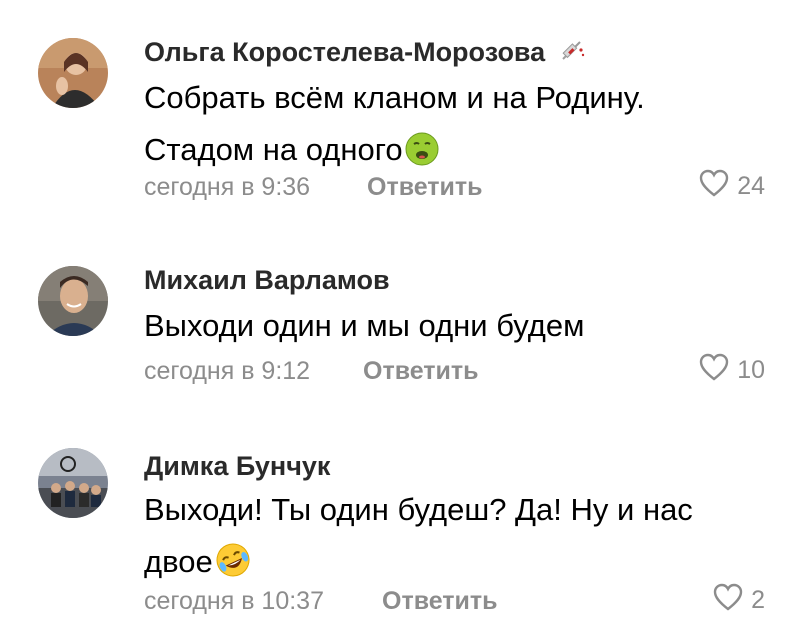 This screenshot has width=800, height=642. I want to click on comment-text: Выходи один и мы одни будем, so click(364, 326).